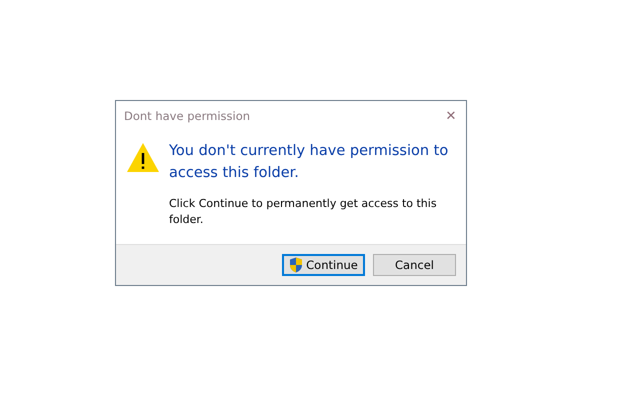 Image resolution: width=618 pixels, height=403 pixels. Describe the element at coordinates (309, 162) in the screenshot. I see `message-heading: You don't currently have permission to access this folder.` at that location.